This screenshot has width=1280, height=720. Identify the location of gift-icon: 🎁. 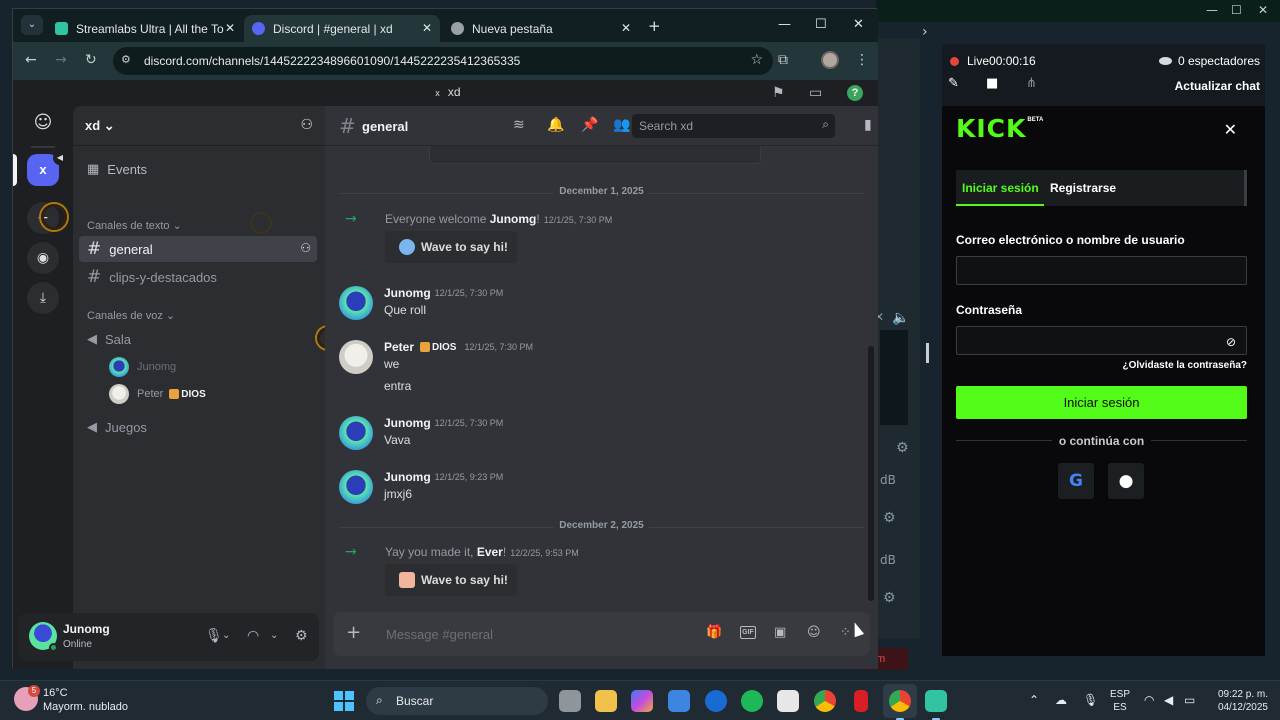
(714, 632).